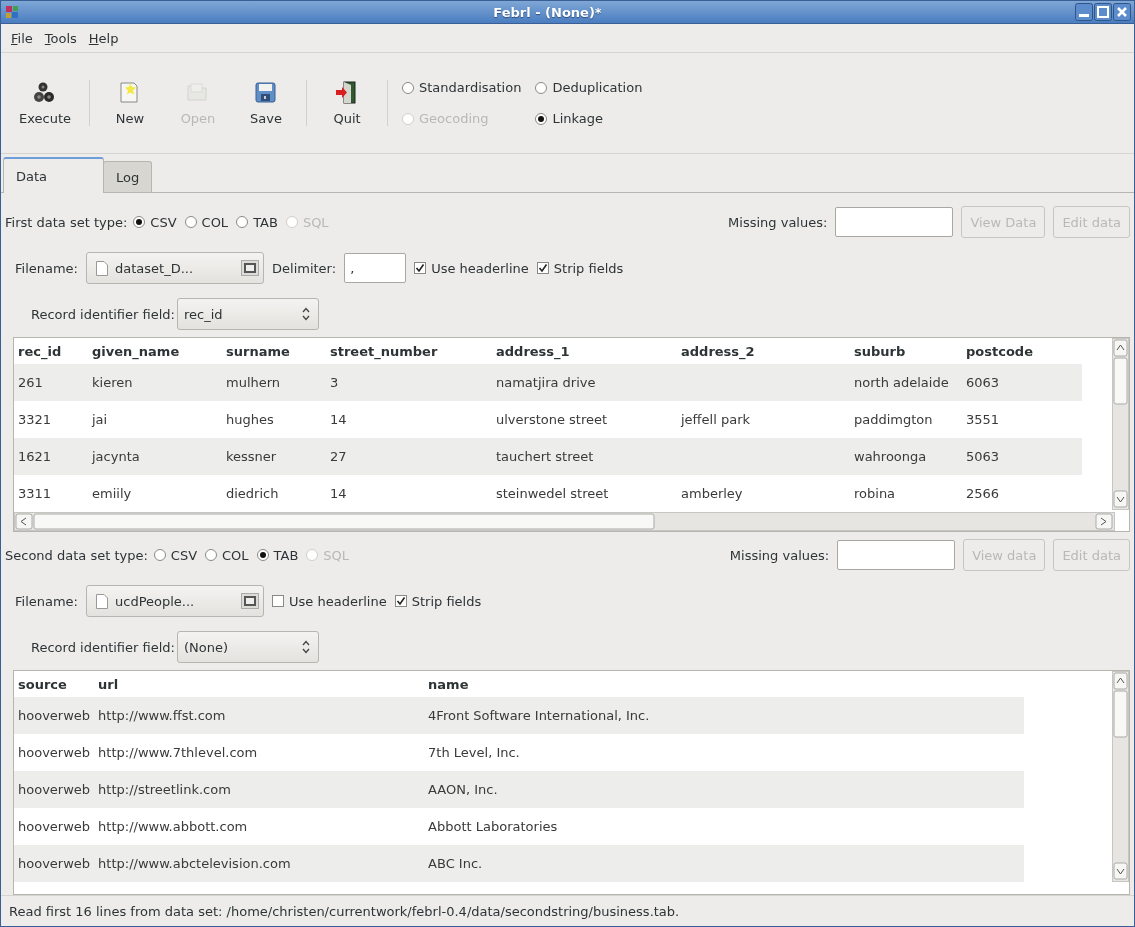  I want to click on table-cell: 4Front Software International, Inc., so click(724, 715).